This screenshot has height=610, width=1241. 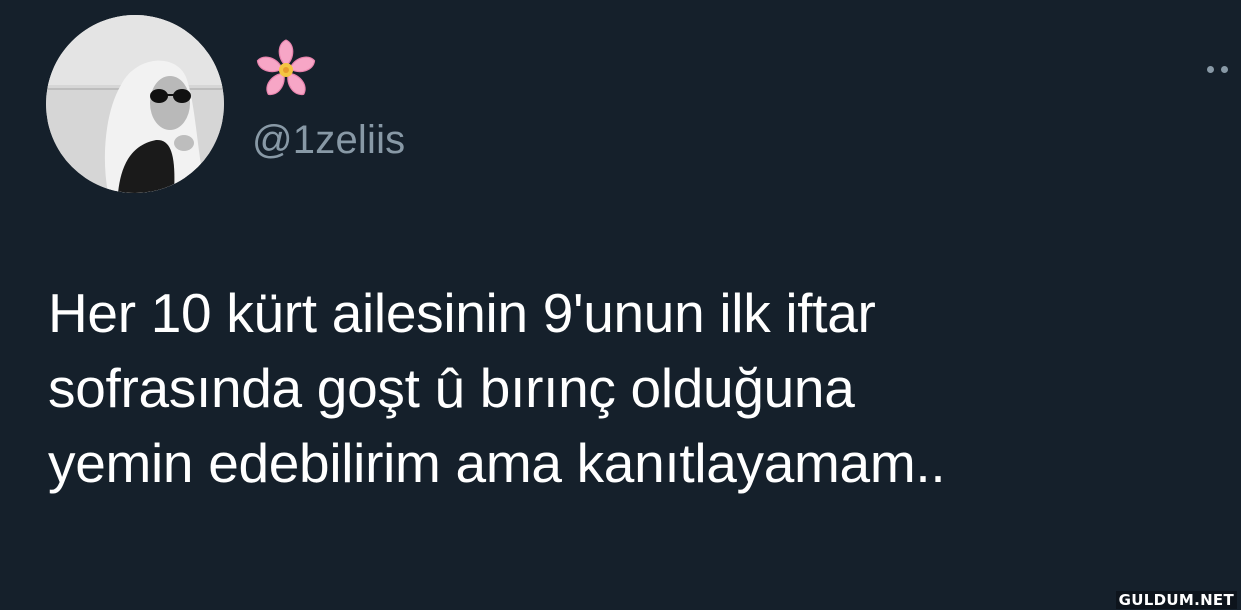 I want to click on tweet-text-line: sofrasında goşt û bırınç olduğuna, so click(x=451, y=388).